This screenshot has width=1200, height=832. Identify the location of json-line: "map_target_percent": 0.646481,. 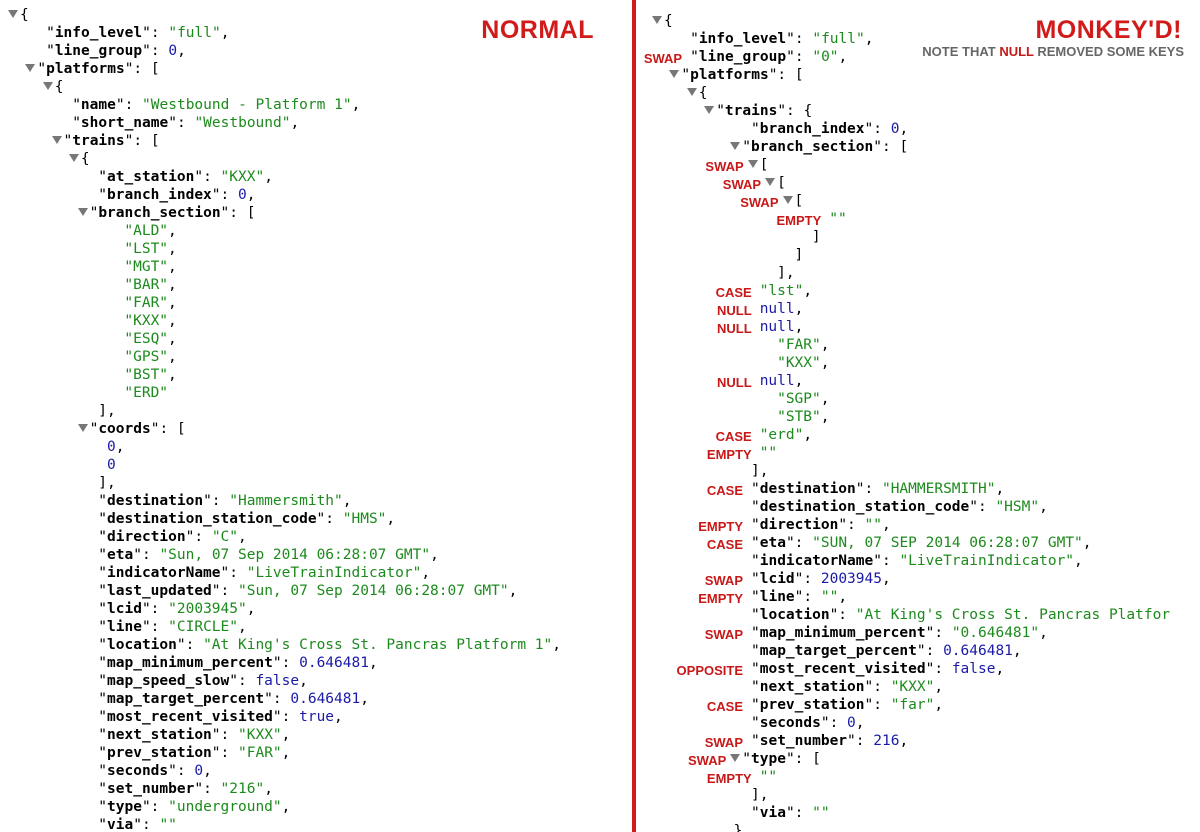
(886, 651).